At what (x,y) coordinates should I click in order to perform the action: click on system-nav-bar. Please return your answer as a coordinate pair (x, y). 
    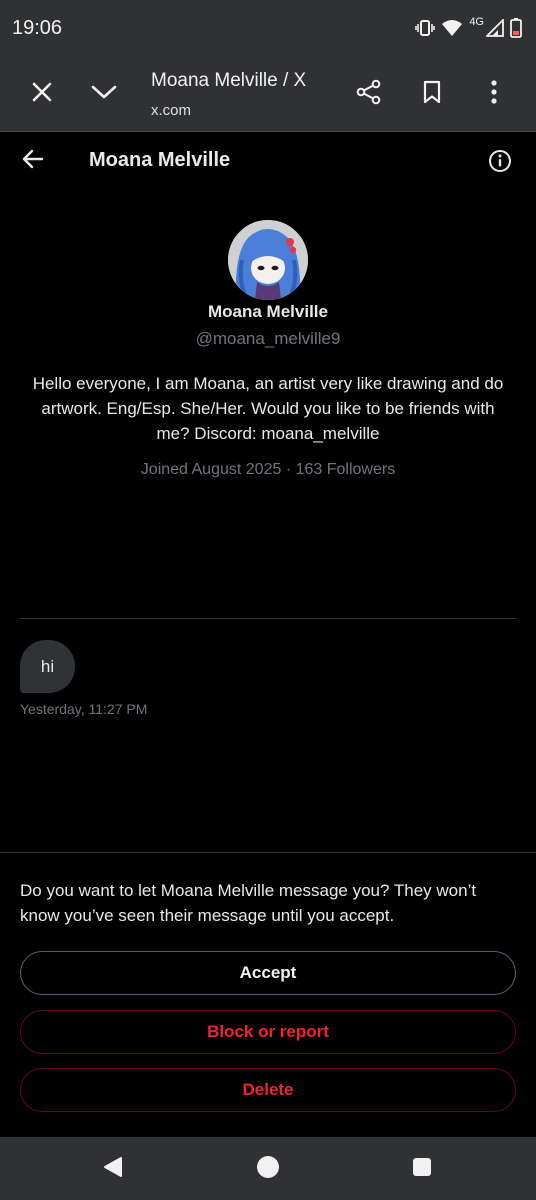
    Looking at the image, I should click on (268, 1168).